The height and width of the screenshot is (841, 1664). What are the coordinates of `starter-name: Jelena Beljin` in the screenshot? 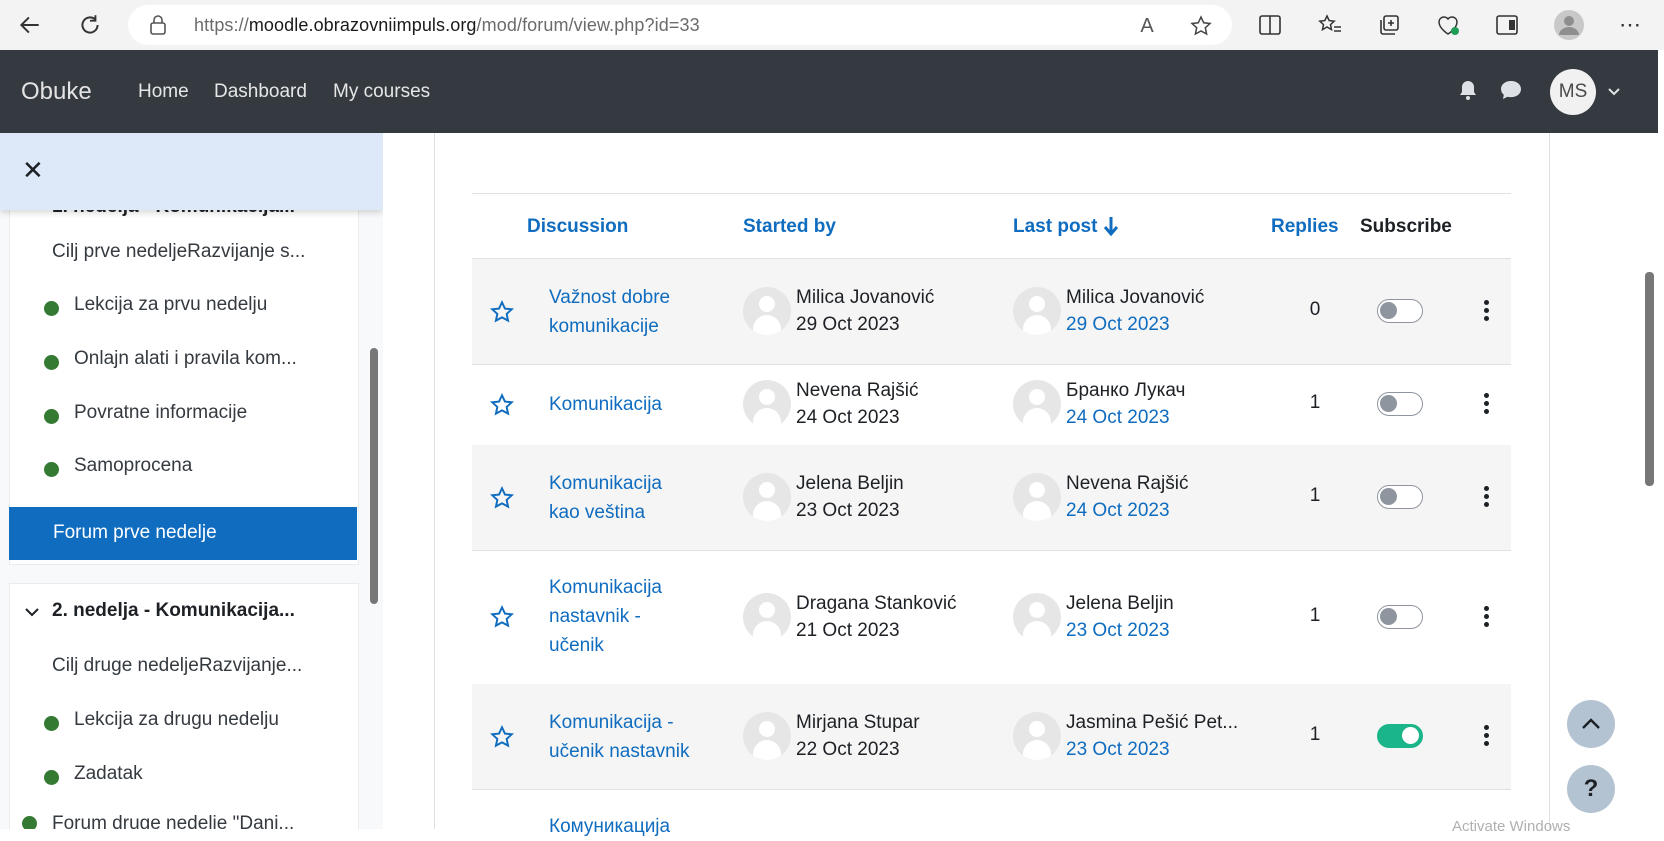 It's located at (850, 484).